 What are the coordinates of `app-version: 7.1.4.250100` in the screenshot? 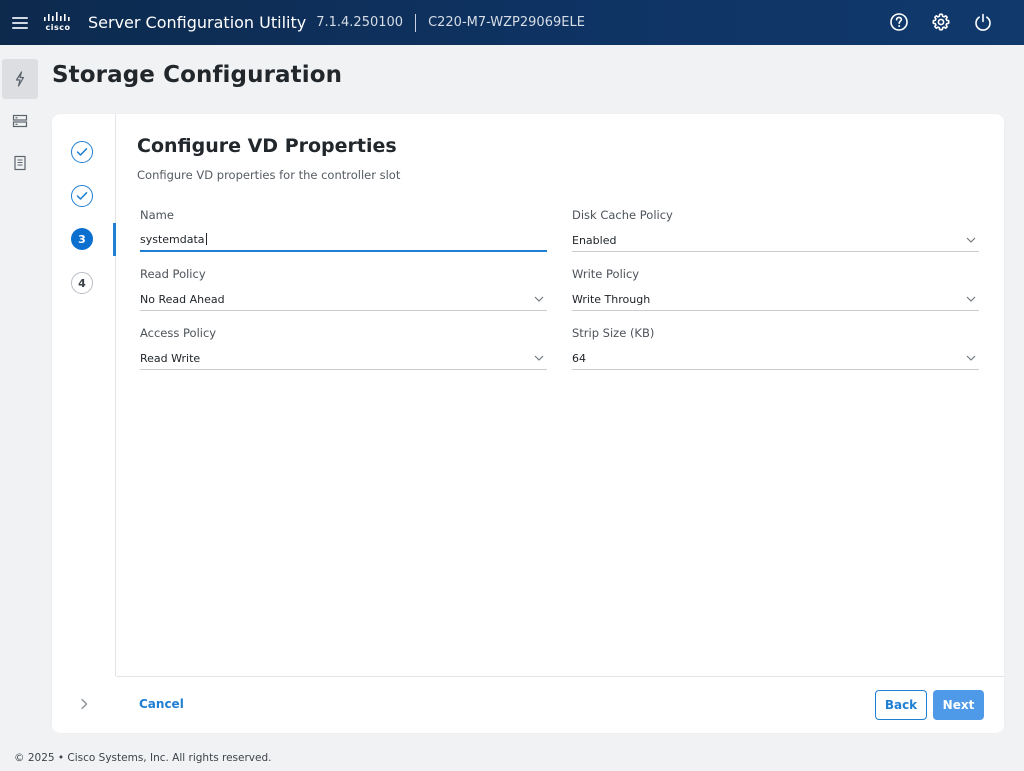 It's located at (360, 22).